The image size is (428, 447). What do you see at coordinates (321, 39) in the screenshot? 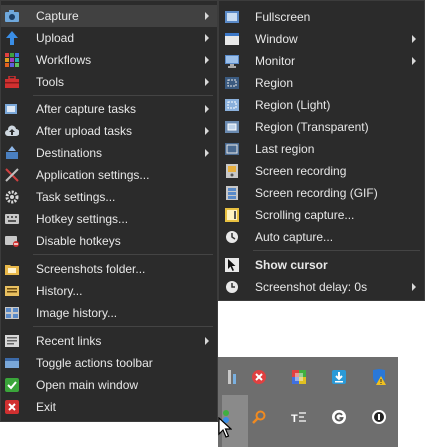
I see `submenu-item-window: Window` at bounding box center [321, 39].